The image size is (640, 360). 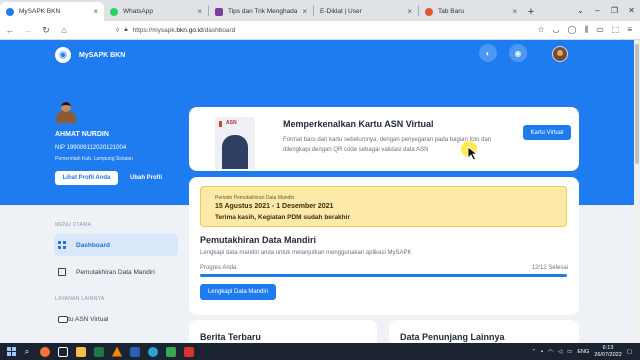 What do you see at coordinates (341, 11) in the screenshot?
I see `tab-label: E-Diklat | User` at bounding box center [341, 11].